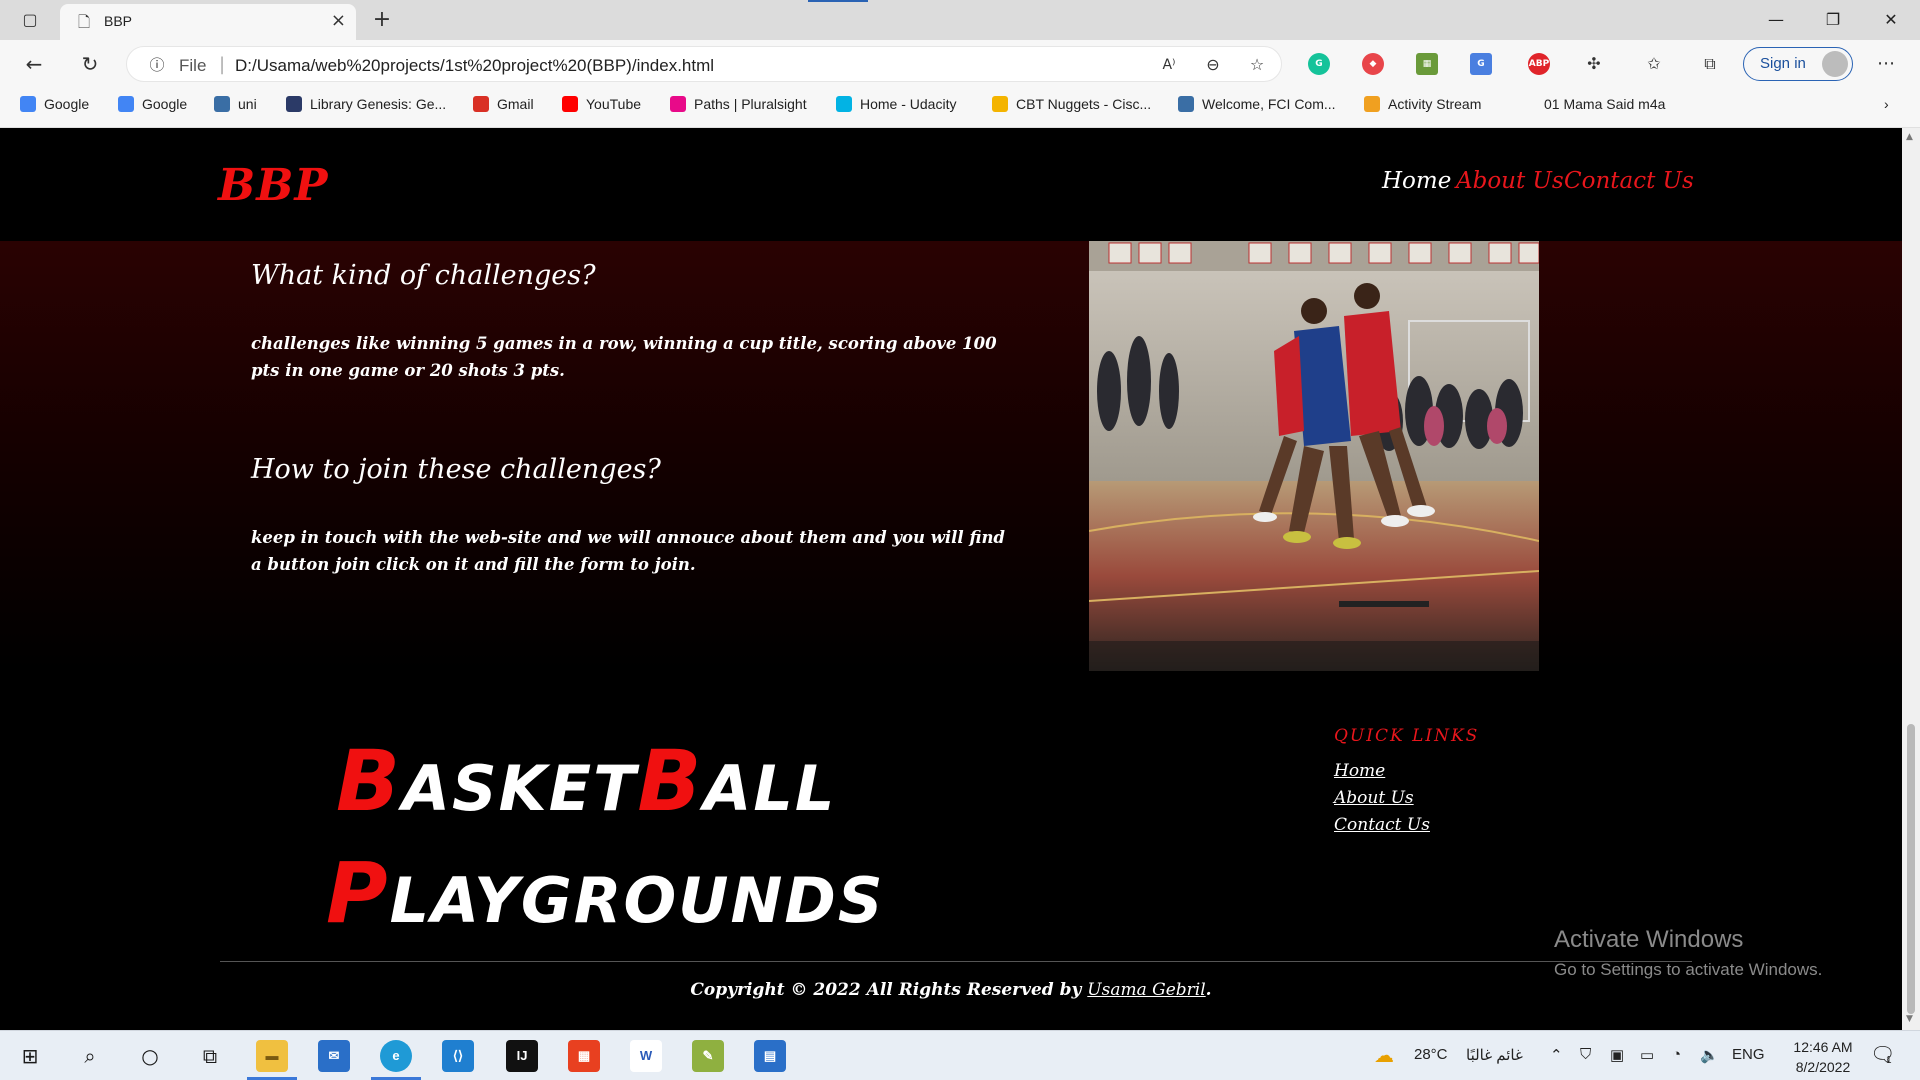 This screenshot has width=1920, height=1080. What do you see at coordinates (1594, 64) in the screenshot?
I see `extensions-icon: ✣` at bounding box center [1594, 64].